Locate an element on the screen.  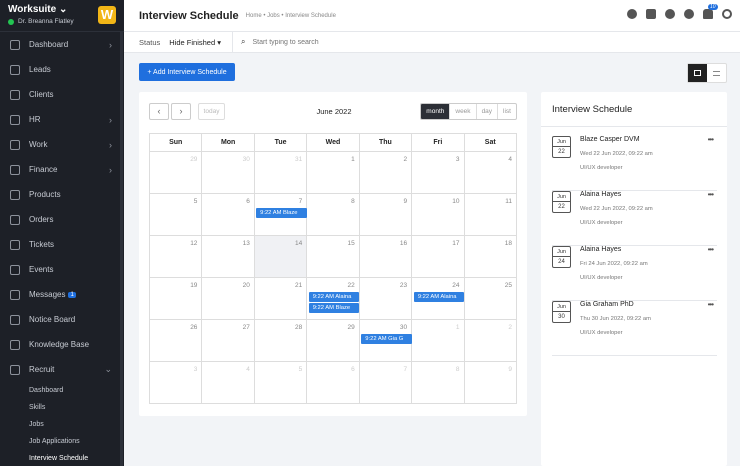
search-box: ⌕ is located at coordinates (307, 42).